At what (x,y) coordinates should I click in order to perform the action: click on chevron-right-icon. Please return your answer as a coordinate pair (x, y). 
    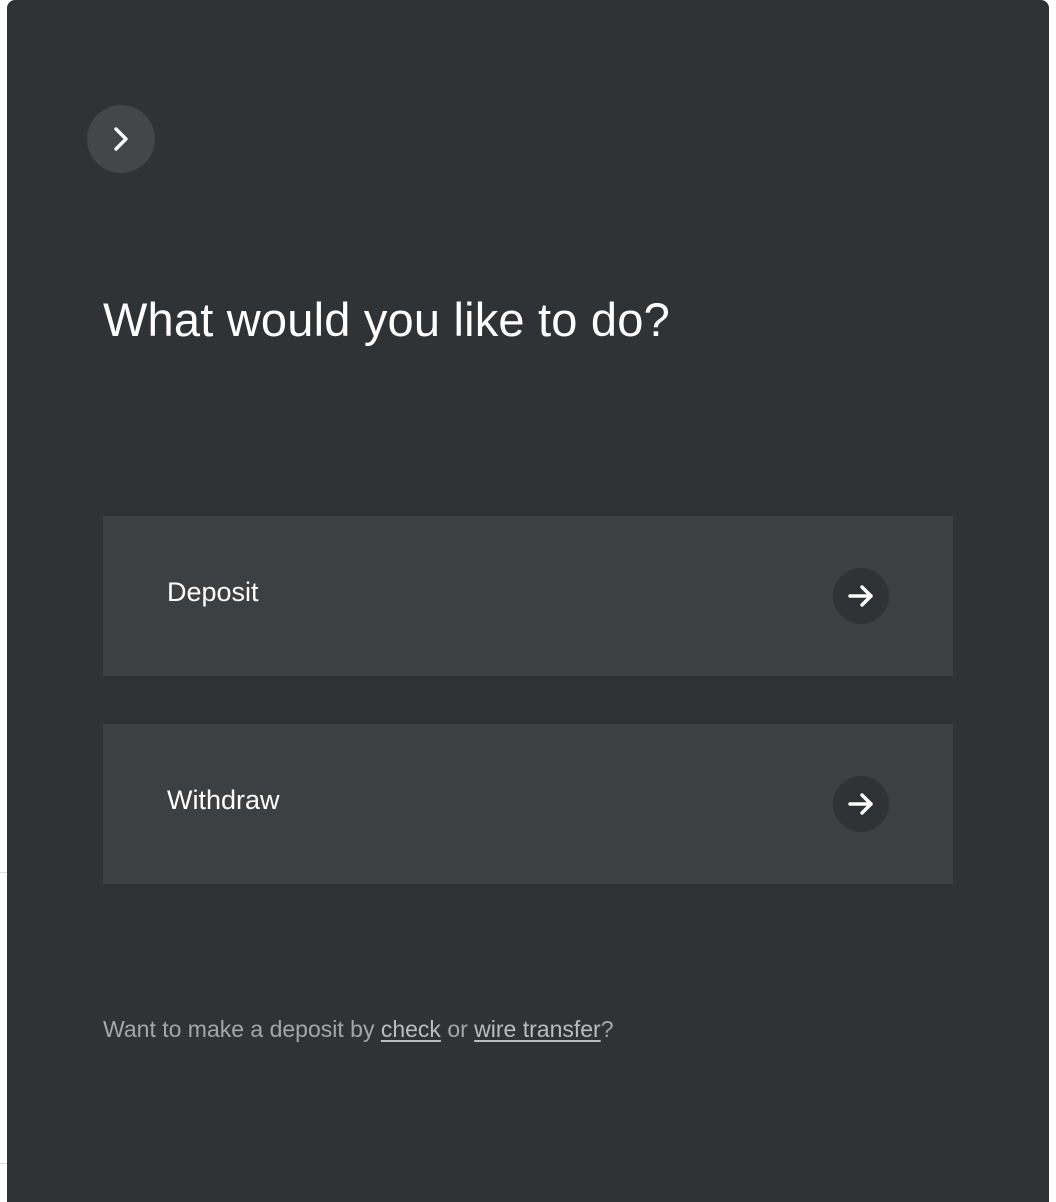
    Looking at the image, I should click on (121, 139).